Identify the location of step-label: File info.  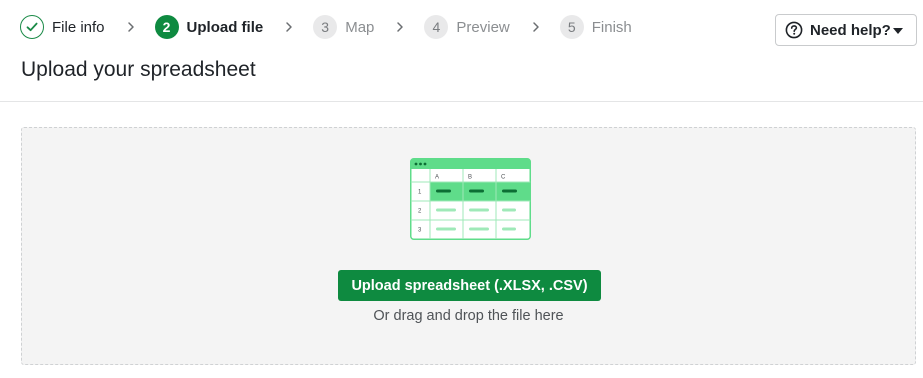
(78, 27).